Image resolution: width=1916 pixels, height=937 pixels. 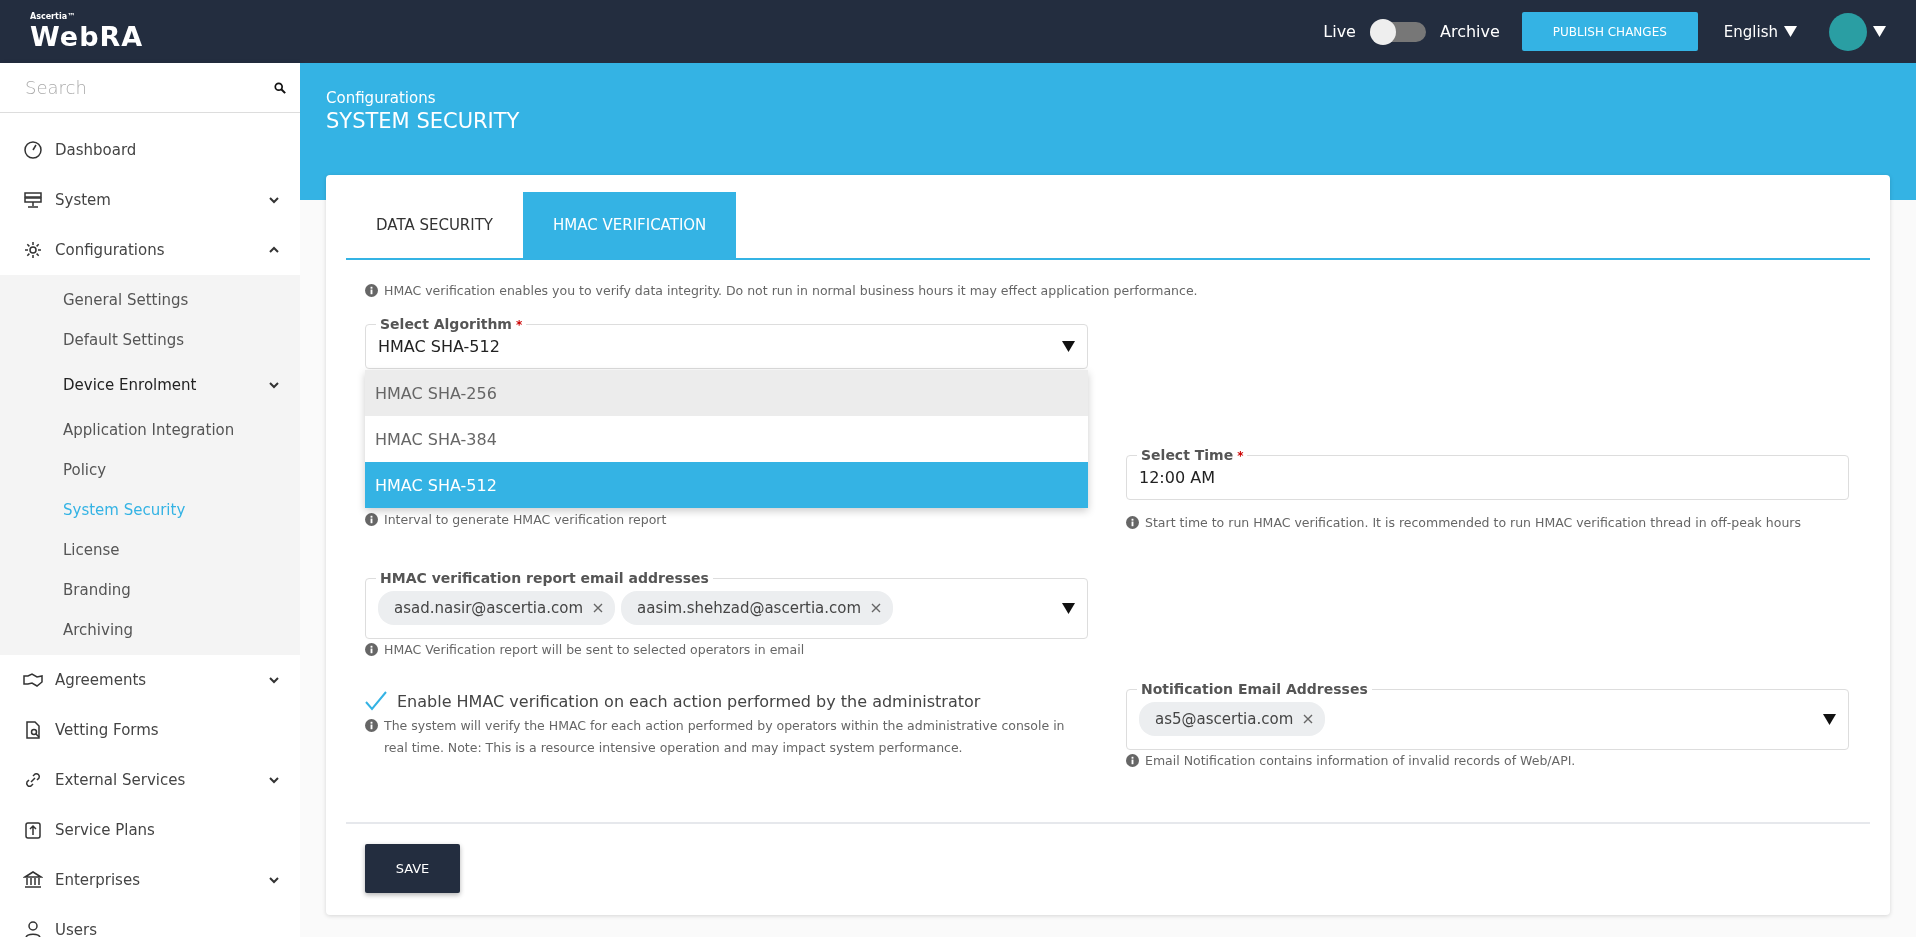 I want to click on hint-text: HMAC verification enables you to verify data integrity. Do not run in normal business hours it may effect application performance., so click(x=791, y=291).